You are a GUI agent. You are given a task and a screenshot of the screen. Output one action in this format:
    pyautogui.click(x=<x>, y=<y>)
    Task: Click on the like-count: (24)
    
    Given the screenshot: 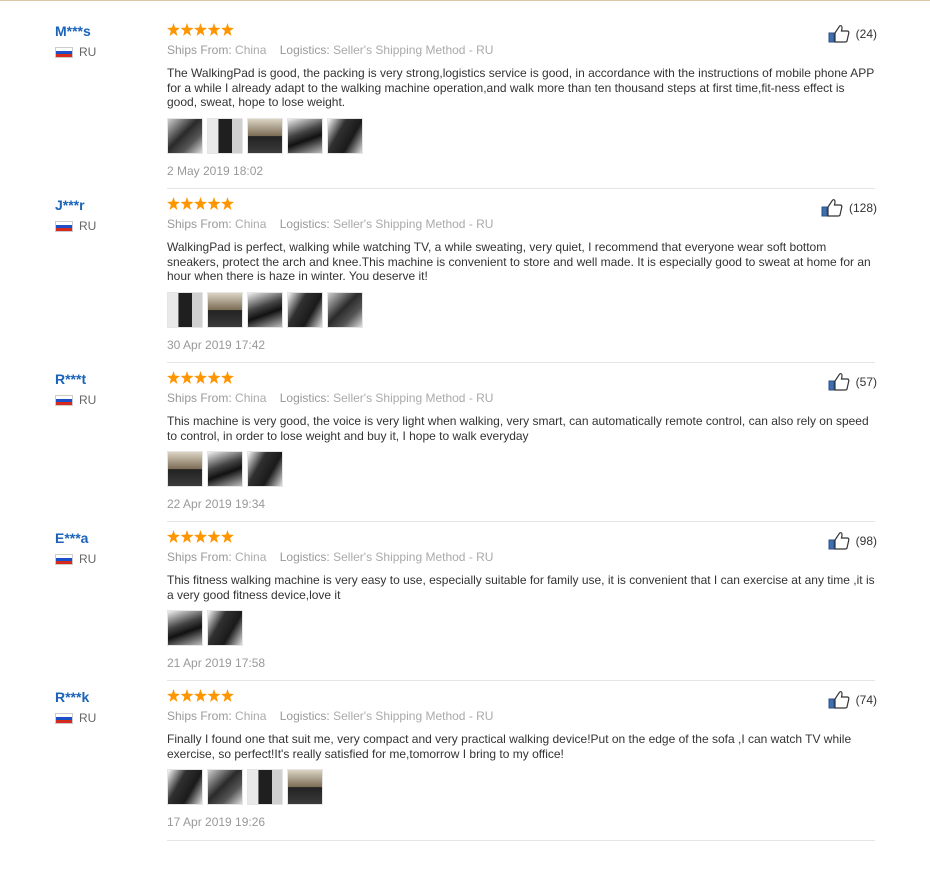 What is the action you would take?
    pyautogui.click(x=866, y=34)
    